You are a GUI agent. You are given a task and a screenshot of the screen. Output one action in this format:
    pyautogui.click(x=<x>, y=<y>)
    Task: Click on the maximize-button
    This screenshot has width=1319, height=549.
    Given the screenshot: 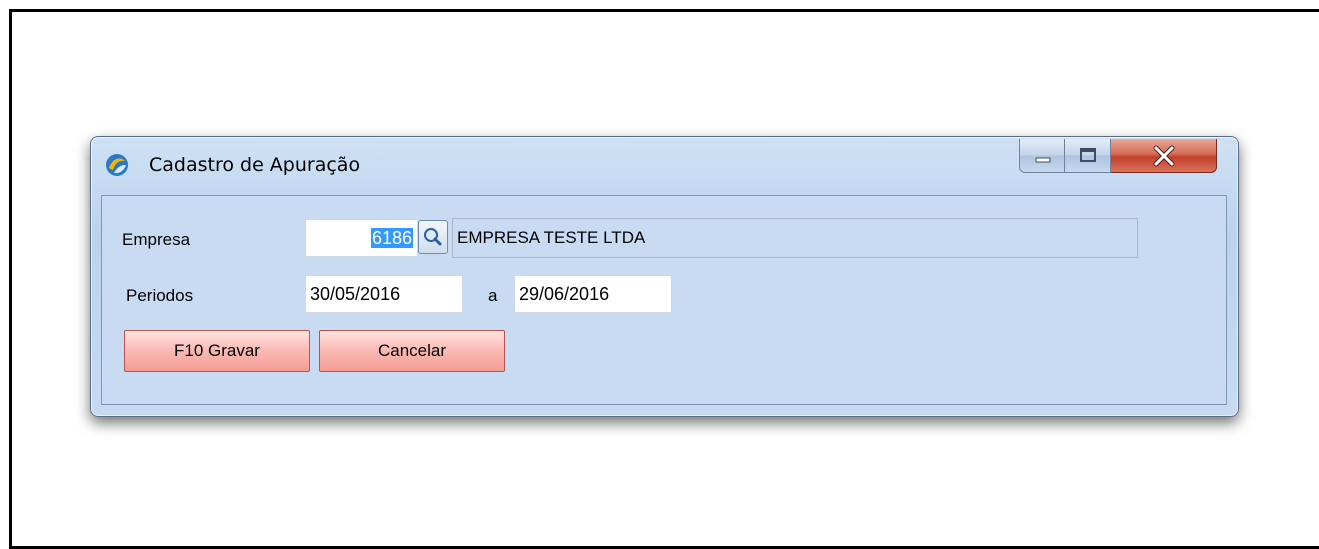 What is the action you would take?
    pyautogui.click(x=1088, y=156)
    